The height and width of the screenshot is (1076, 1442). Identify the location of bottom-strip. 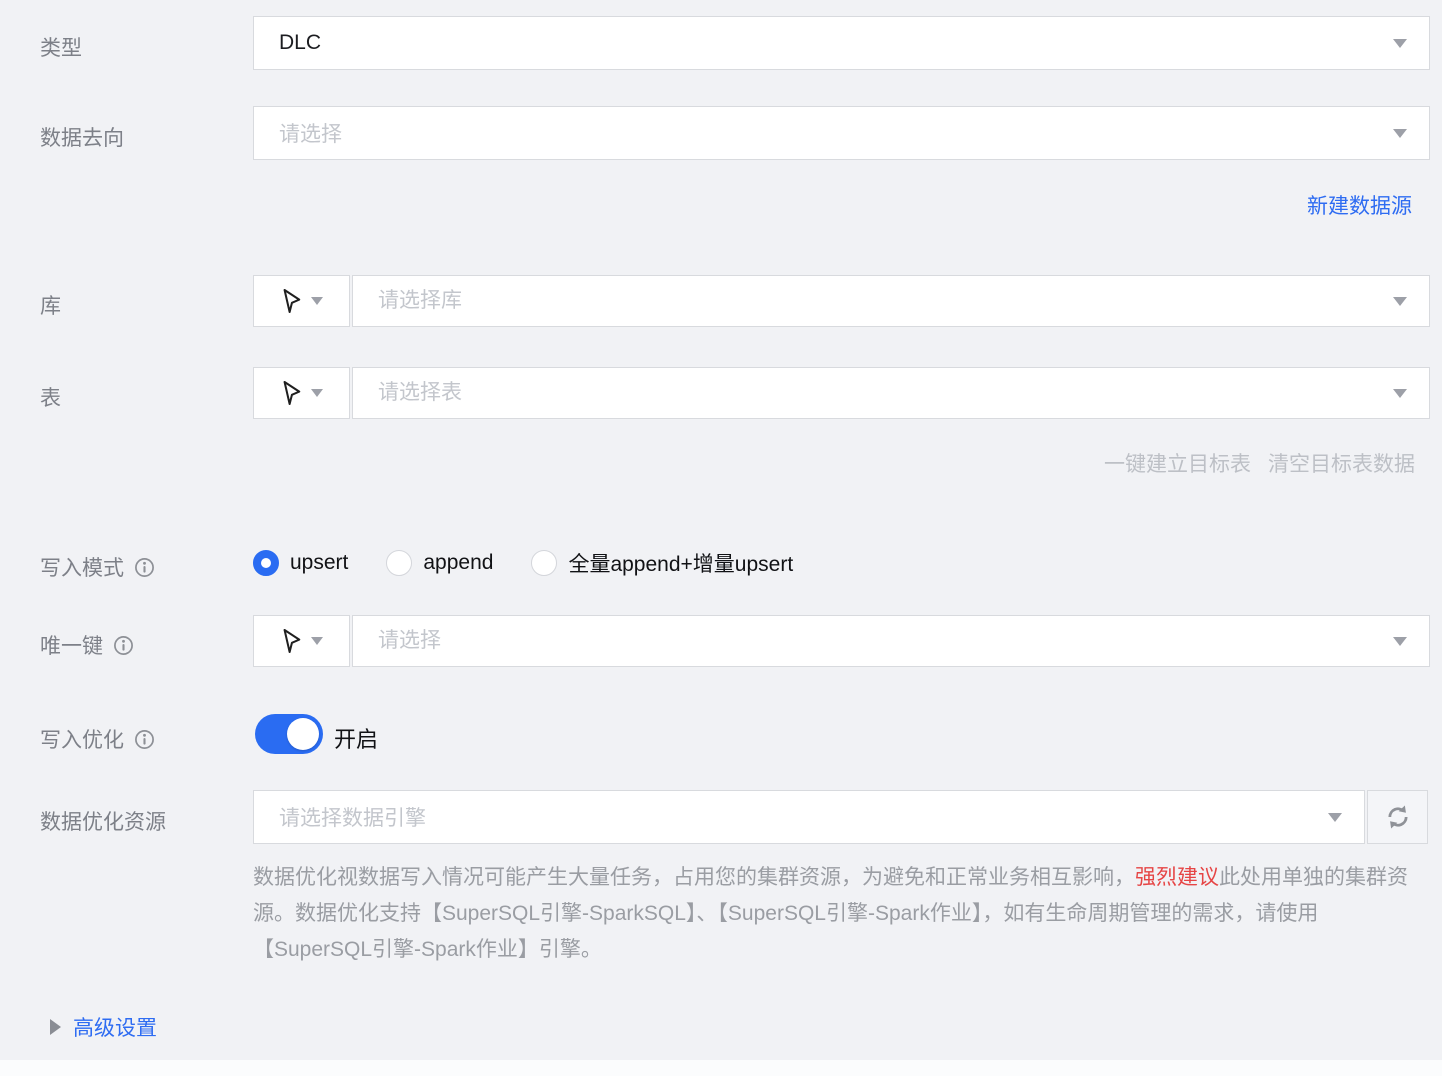
(721, 1068).